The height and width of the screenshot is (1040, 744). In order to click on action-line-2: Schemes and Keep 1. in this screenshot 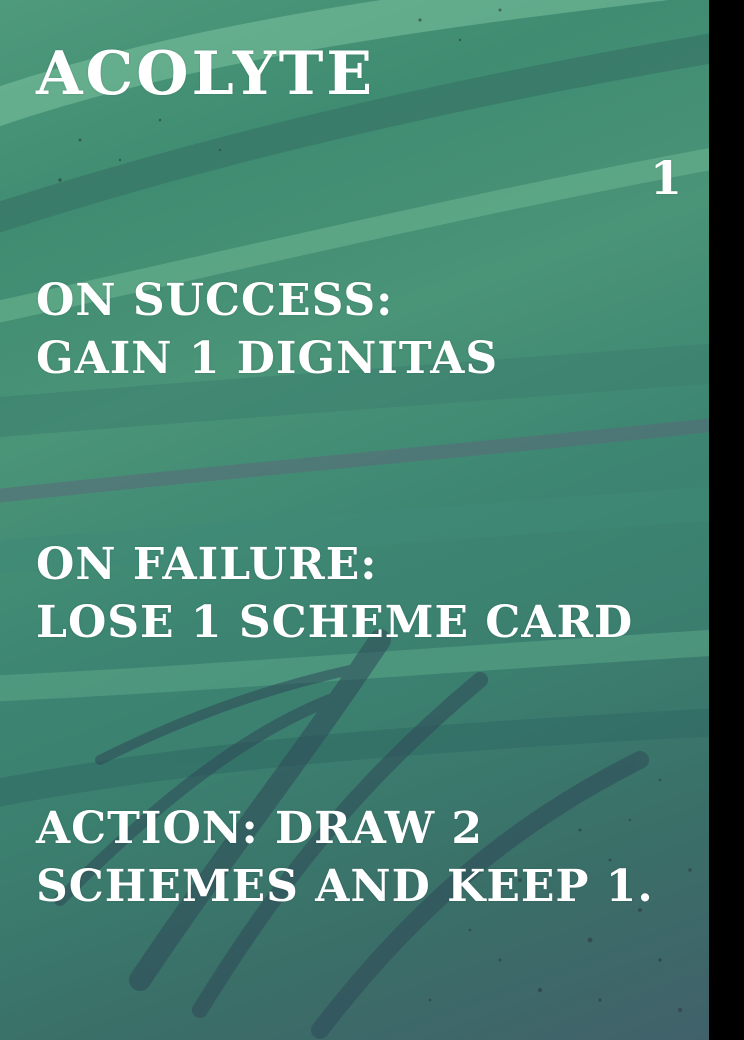, I will do `click(345, 886)`.